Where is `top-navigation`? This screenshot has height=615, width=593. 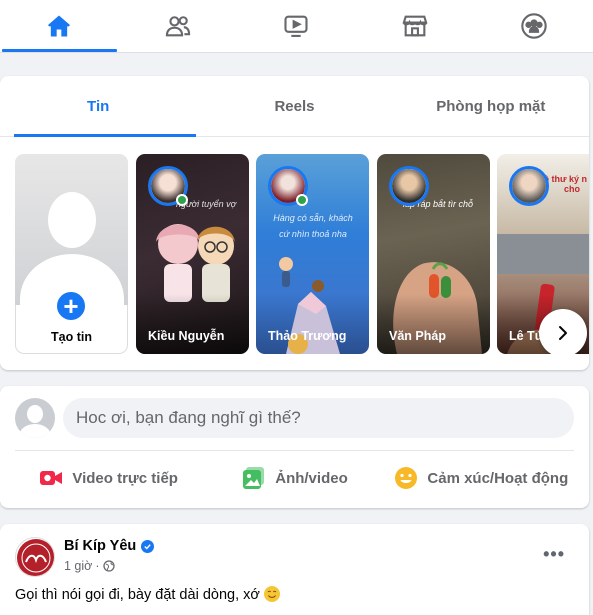 top-navigation is located at coordinates (296, 26).